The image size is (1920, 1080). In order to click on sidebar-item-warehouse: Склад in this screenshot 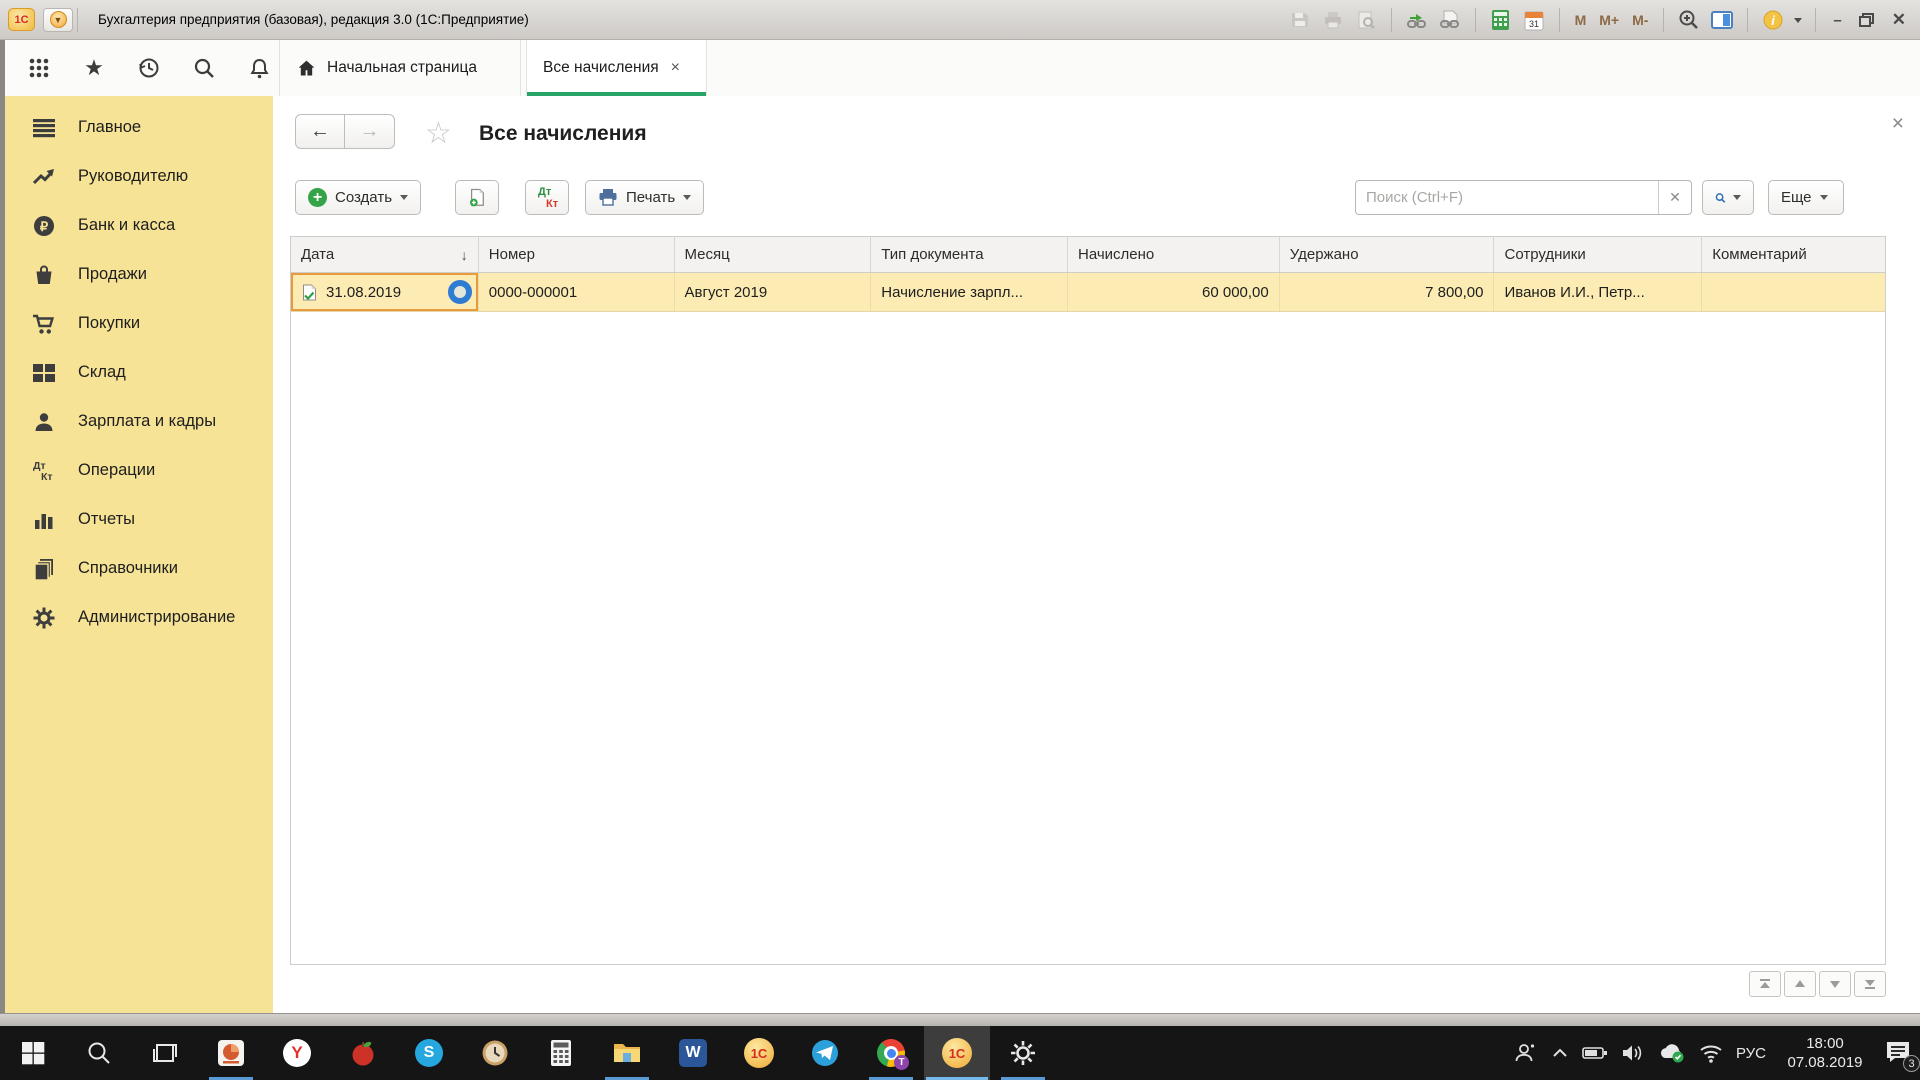, I will do `click(139, 372)`.